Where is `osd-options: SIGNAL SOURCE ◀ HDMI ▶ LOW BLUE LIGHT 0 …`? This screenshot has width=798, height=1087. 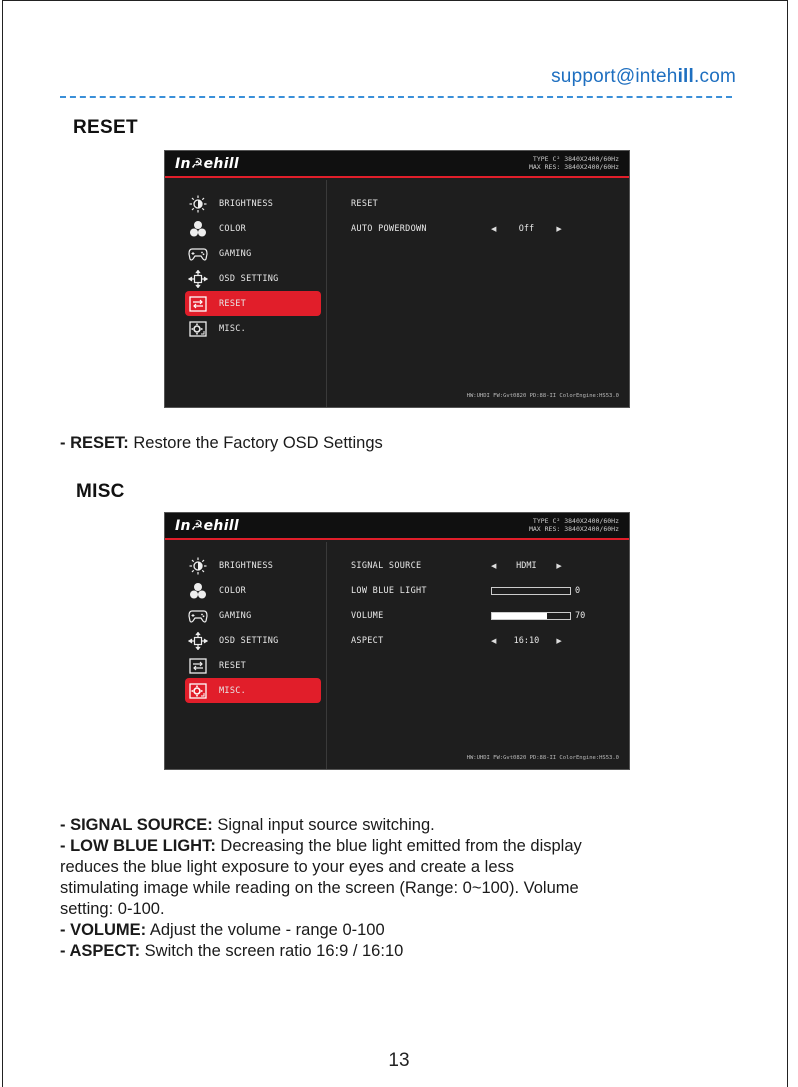
osd-options: SIGNAL SOURCE ◀ HDMI ▶ LOW BLUE LIGHT 0 … is located at coordinates (485, 603).